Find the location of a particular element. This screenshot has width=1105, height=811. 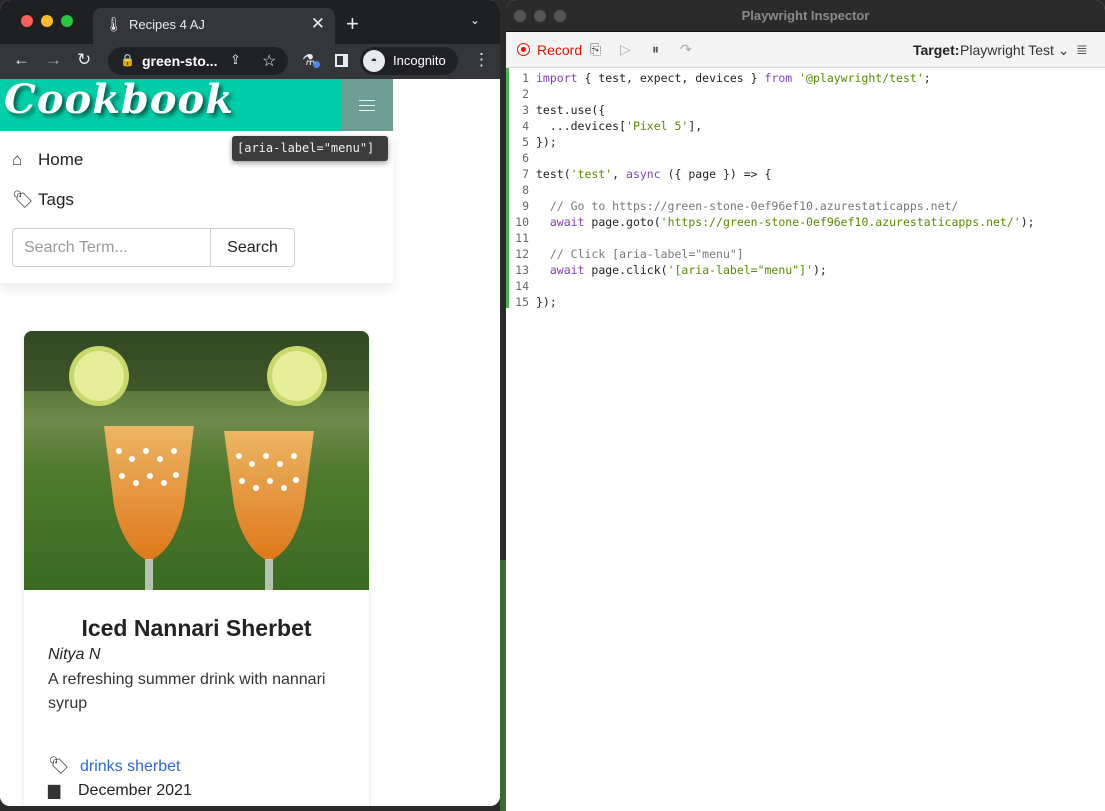

forward-button: → is located at coordinates (53, 60).